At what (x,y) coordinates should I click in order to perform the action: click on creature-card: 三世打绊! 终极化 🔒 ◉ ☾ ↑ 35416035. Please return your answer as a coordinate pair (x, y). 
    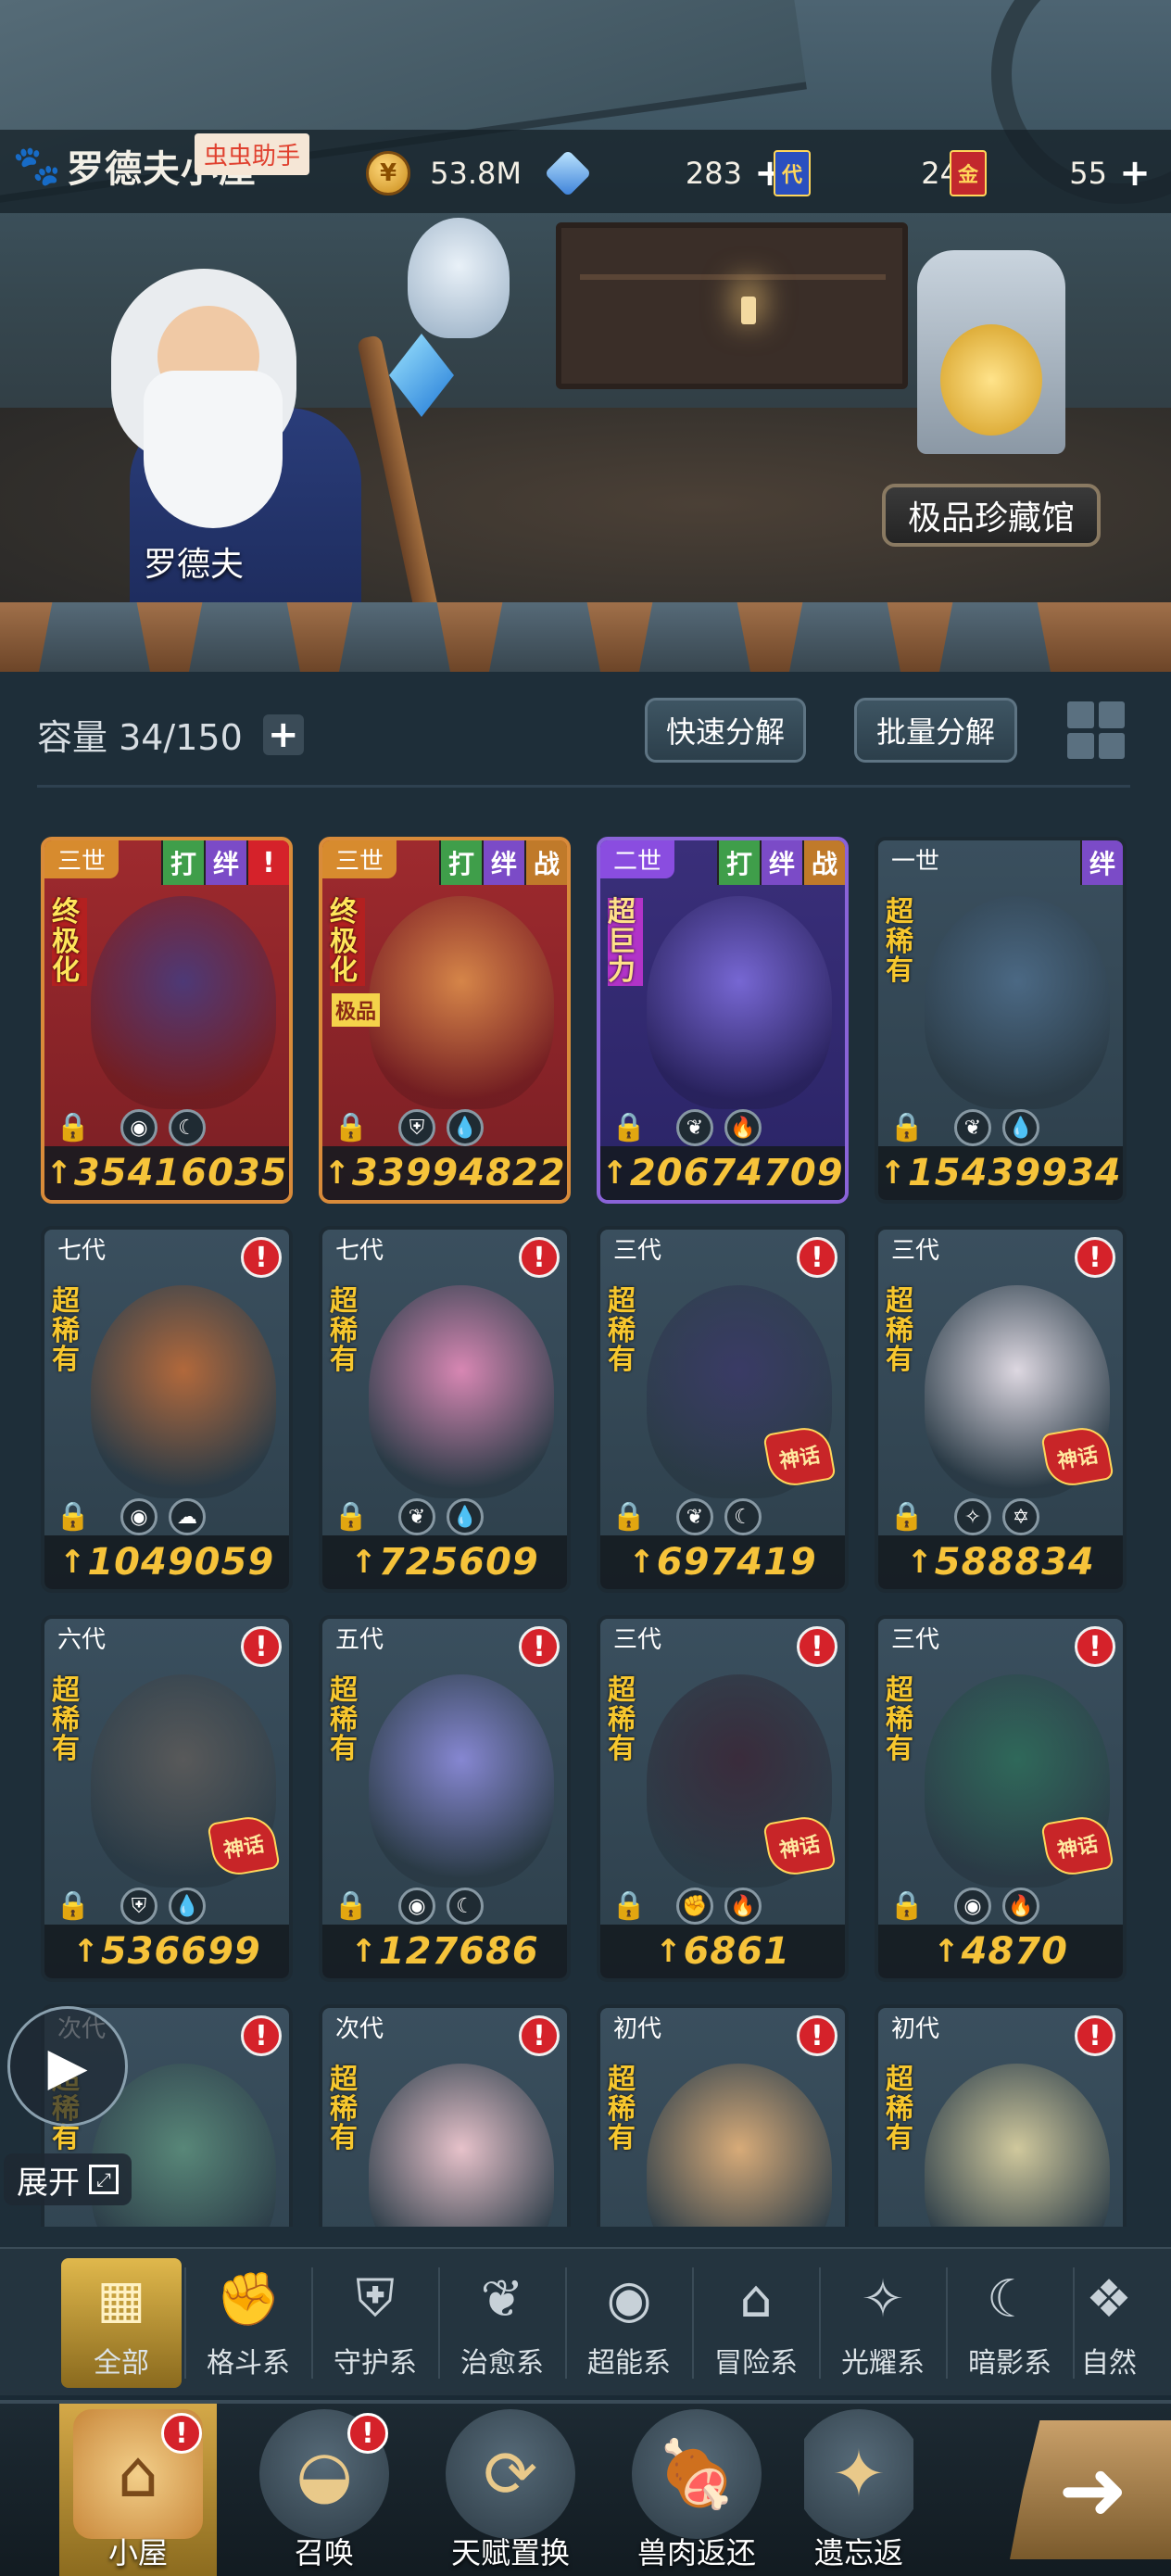
    Looking at the image, I should click on (167, 1020).